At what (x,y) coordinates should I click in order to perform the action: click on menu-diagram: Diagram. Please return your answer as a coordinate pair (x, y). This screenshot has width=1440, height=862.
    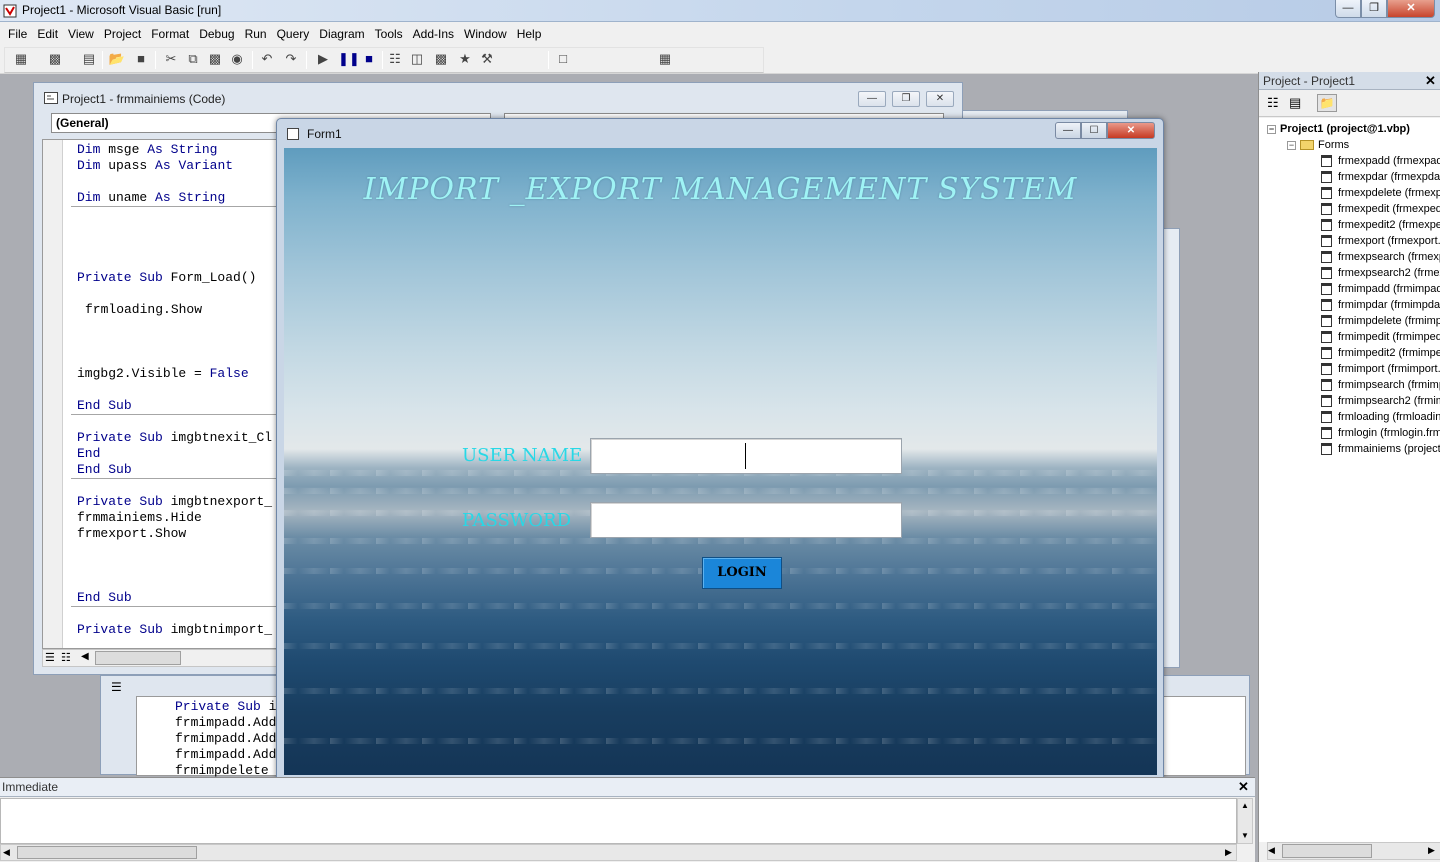
    Looking at the image, I should click on (341, 34).